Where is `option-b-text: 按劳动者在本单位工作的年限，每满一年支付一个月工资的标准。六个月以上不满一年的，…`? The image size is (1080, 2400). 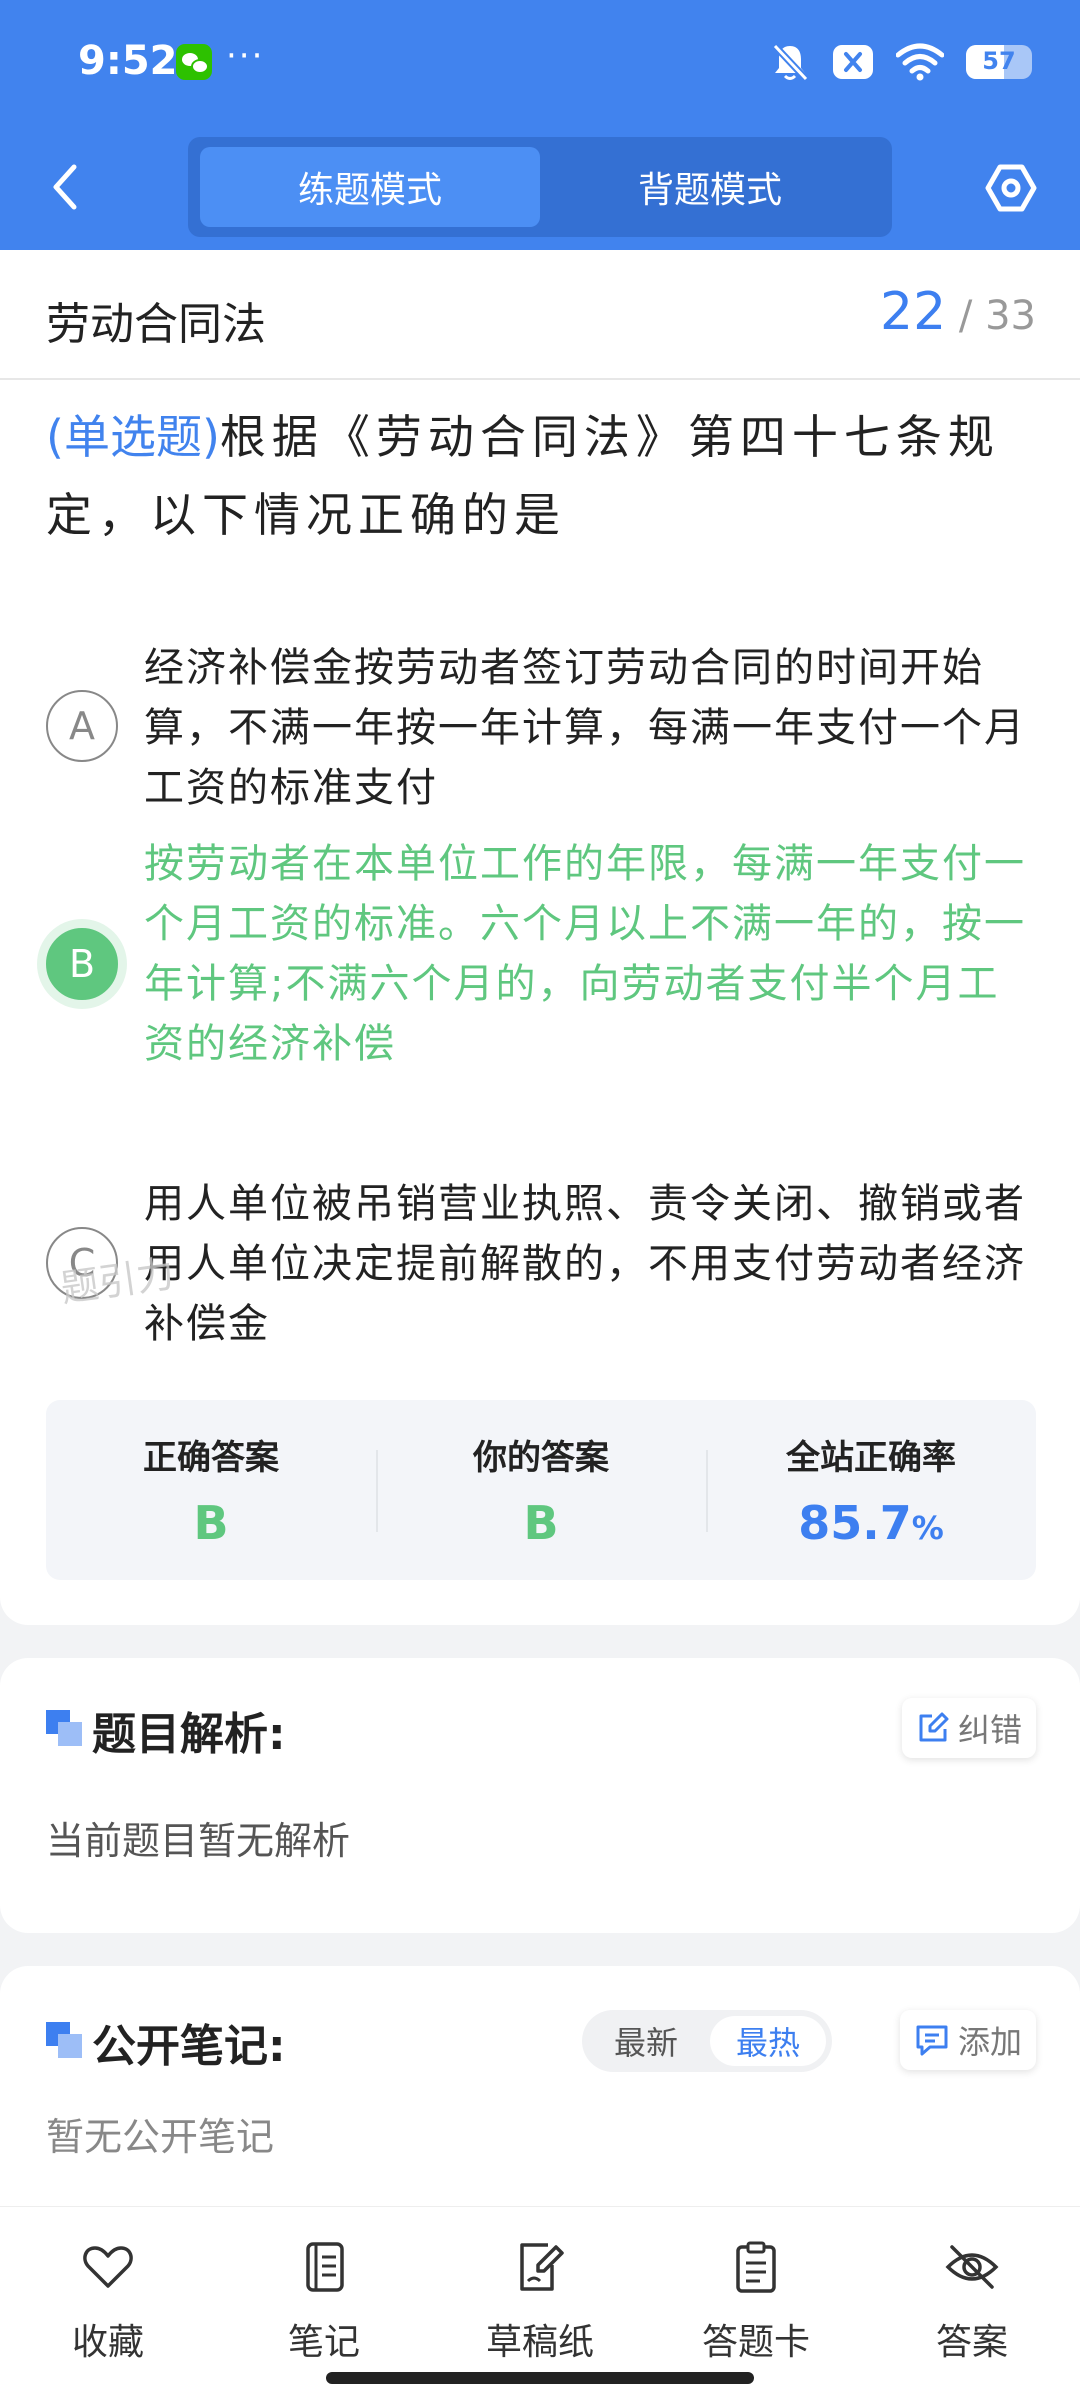
option-b-text: 按劳动者在本单位工作的年限，每满一年支付一个月工资的标准。六个月以上不满一年的，… is located at coordinates (585, 954).